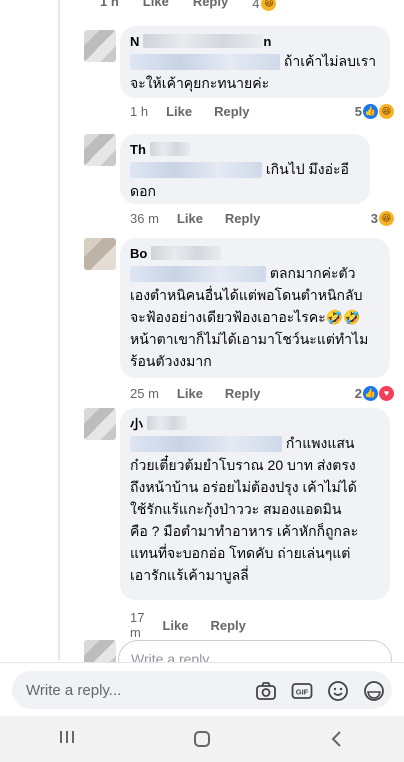 This screenshot has width=404, height=762. Describe the element at coordinates (245, 317) in the screenshot. I see `comment-text-line: จะฟ้องอย่างเดียวฟ้องเอาอะไรคะ🤣🤣` at that location.